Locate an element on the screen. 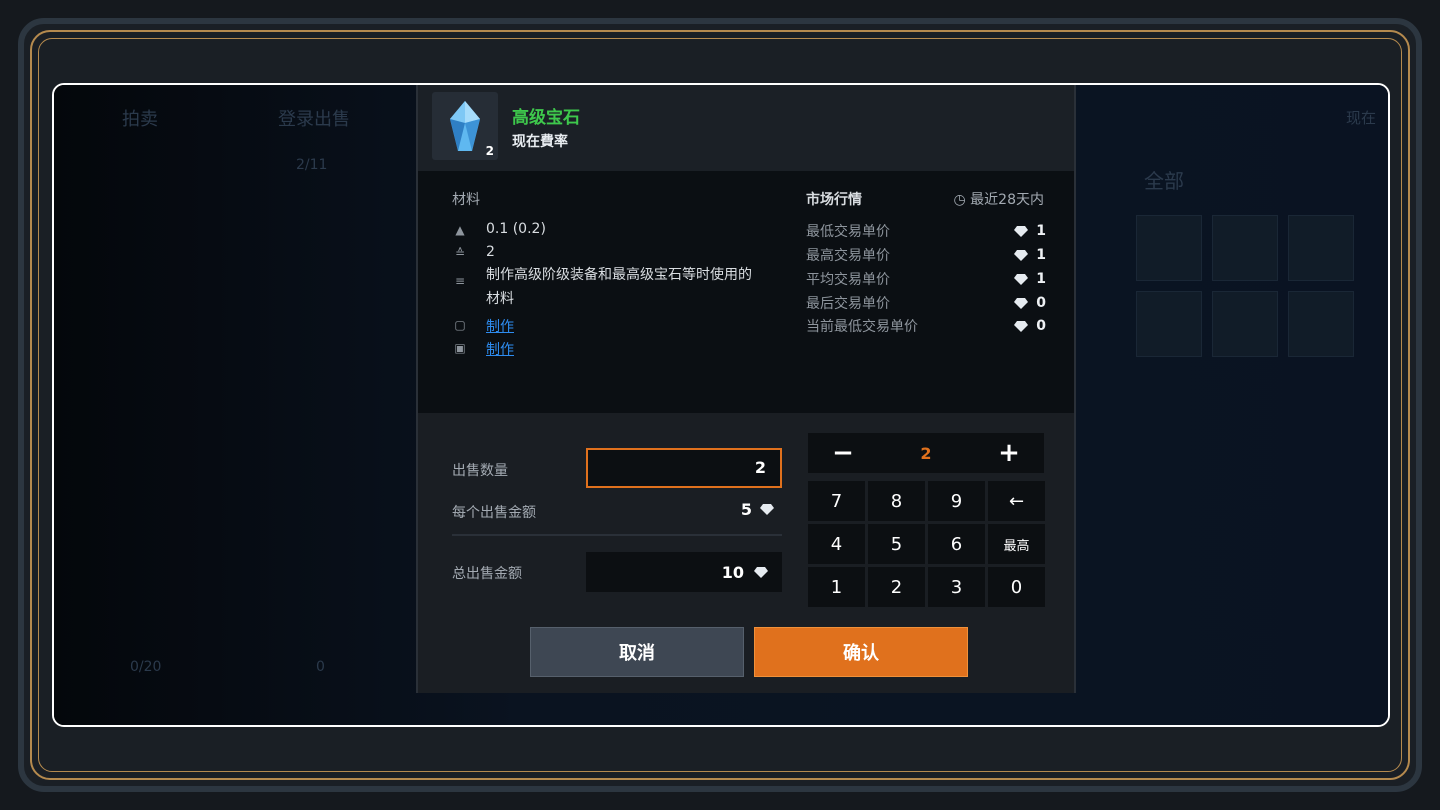 This screenshot has width=1440, height=810. market-title: 市场行情 is located at coordinates (834, 200).